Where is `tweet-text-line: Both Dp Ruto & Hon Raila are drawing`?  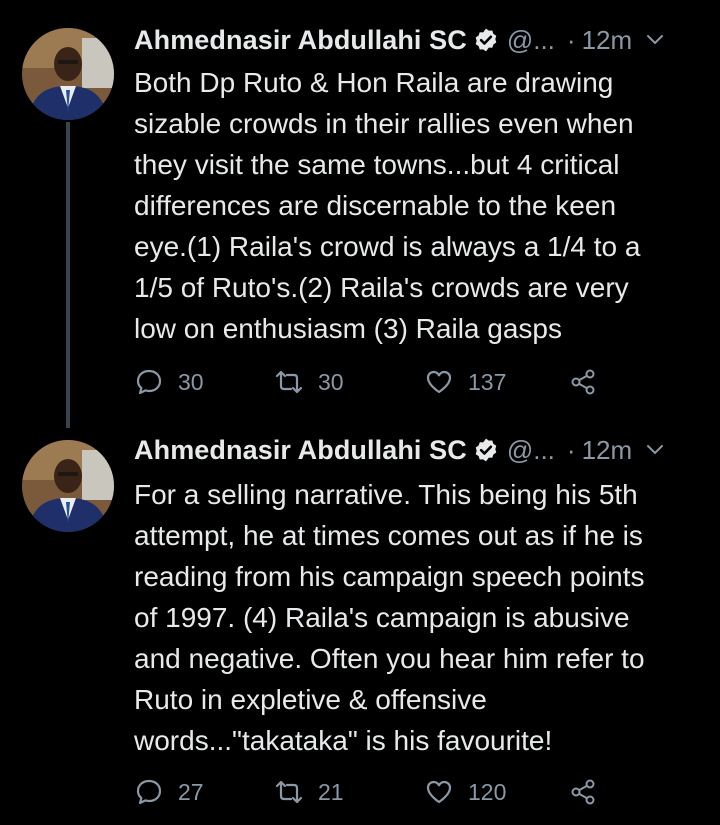
tweet-text-line: Both Dp Ruto & Hon Raila are drawing is located at coordinates (374, 82).